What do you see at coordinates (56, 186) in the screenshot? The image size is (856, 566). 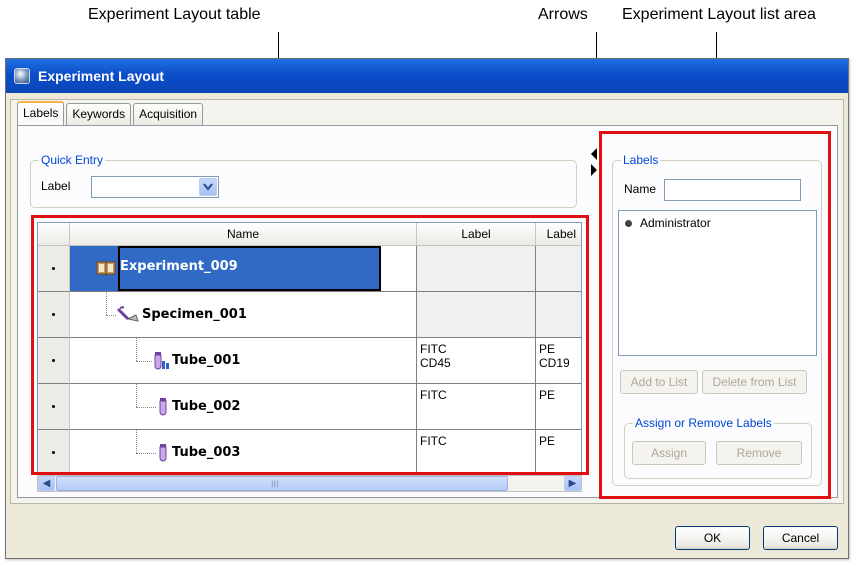 I see `quick-entry-label: Label` at bounding box center [56, 186].